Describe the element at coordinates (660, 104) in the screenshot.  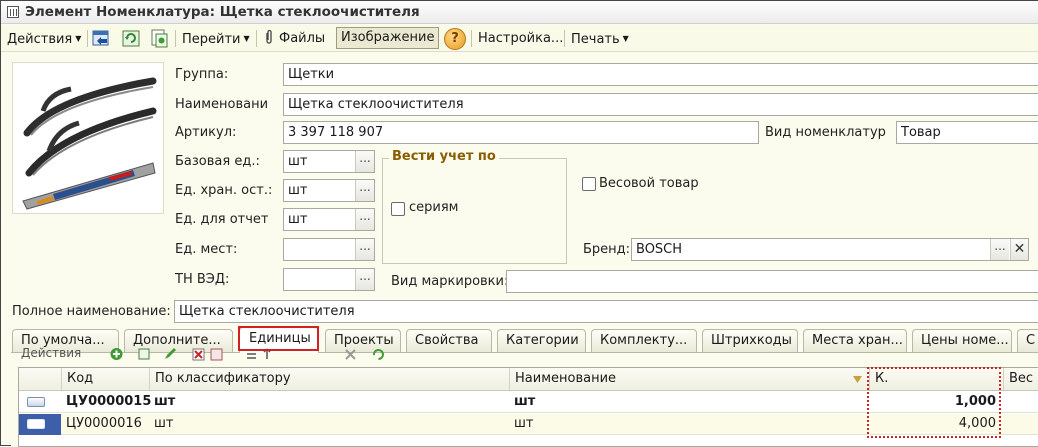
I see `name-field: Щетка стеклоочистителя` at that location.